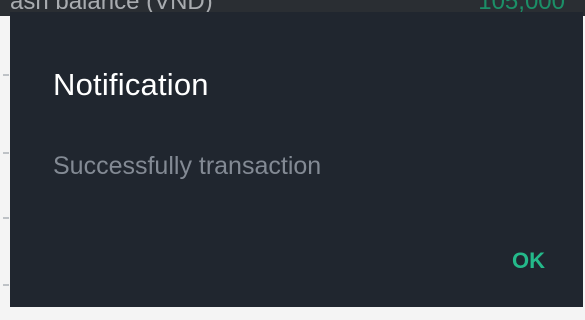  Describe the element at coordinates (528, 261) in the screenshot. I see `ok-button: OK` at that location.